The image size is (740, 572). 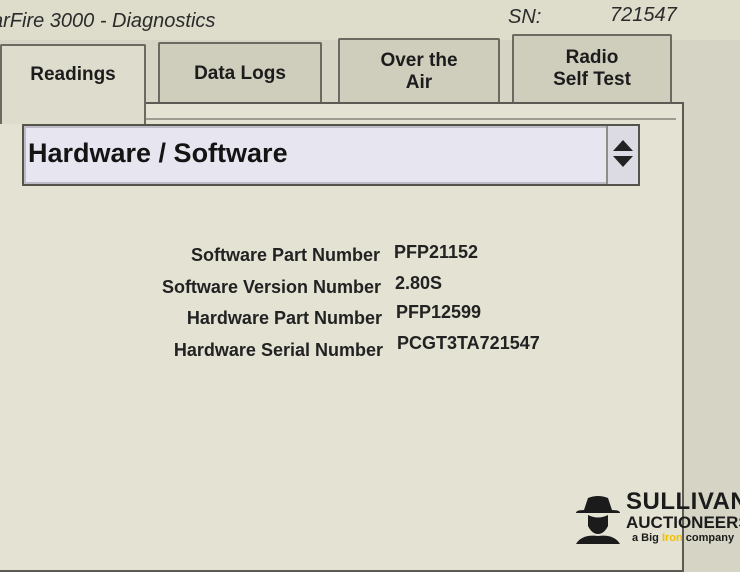 I want to click on tab-radio-self-test-label: Radio Self Test, so click(x=592, y=68).